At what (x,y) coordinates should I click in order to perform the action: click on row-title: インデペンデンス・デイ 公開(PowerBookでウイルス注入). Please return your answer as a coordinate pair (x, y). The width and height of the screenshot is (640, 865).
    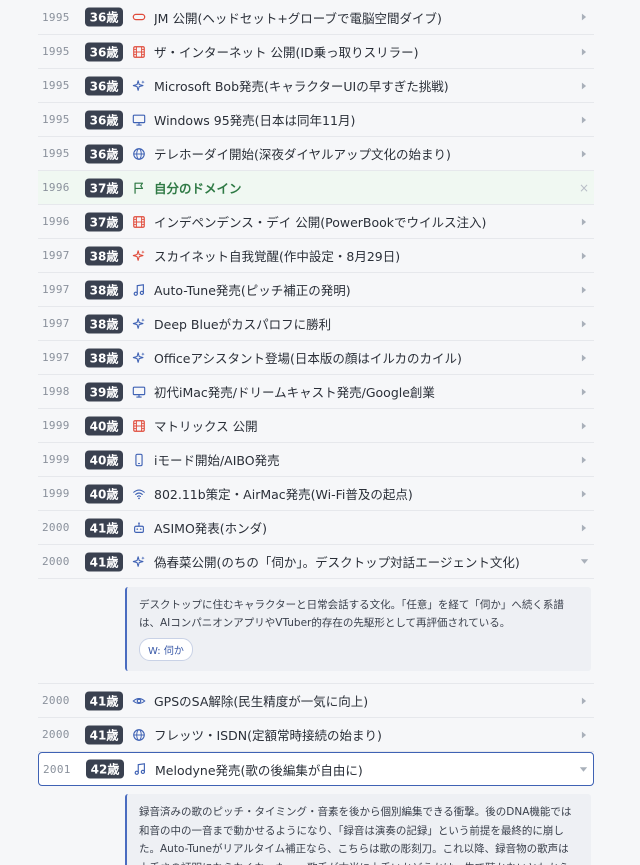
    Looking at the image, I should click on (320, 222).